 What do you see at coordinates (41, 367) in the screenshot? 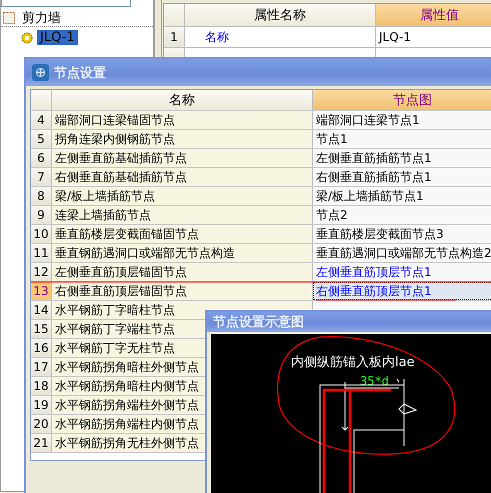
I see `row-number: 17` at bounding box center [41, 367].